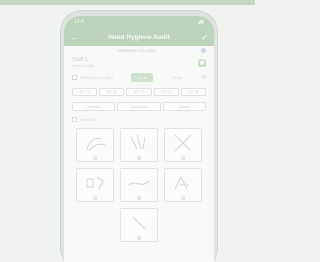  Describe the element at coordinates (184, 106) in the screenshot. I see `action-chip: Missed` at that location.